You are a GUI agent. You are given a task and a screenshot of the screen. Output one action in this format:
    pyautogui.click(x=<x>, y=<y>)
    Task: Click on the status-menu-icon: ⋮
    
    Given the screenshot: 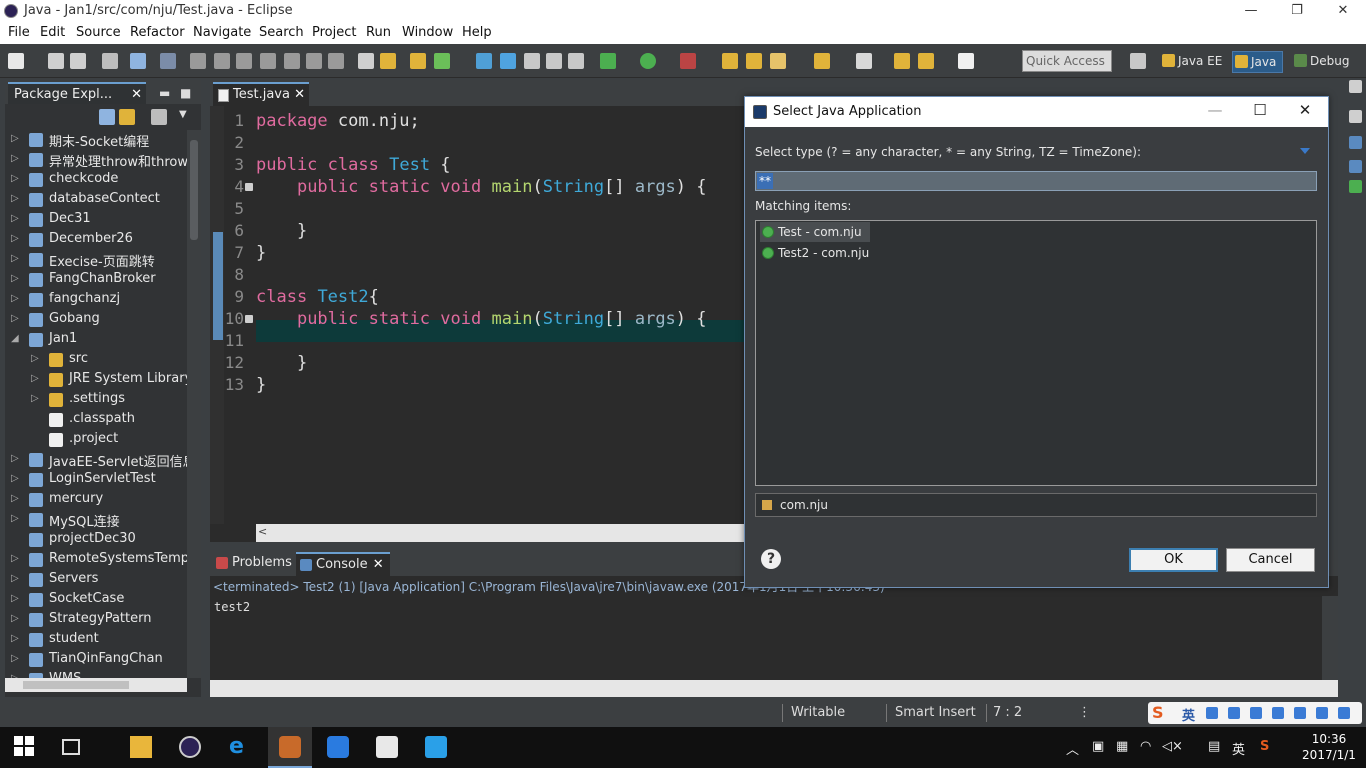 What is the action you would take?
    pyautogui.click(x=1084, y=712)
    